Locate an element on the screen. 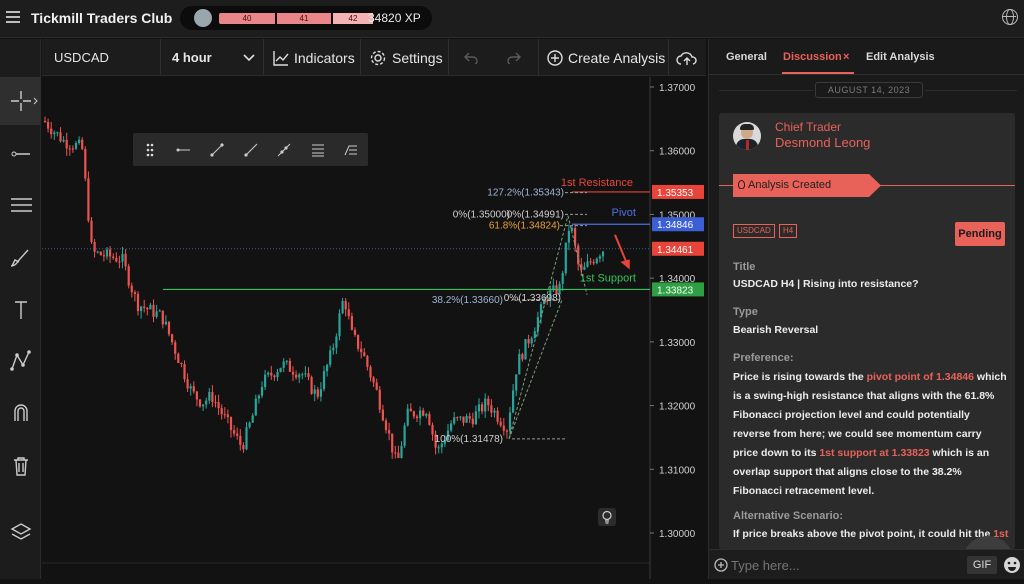  timeframe-select: 4 hour is located at coordinates (192, 57).